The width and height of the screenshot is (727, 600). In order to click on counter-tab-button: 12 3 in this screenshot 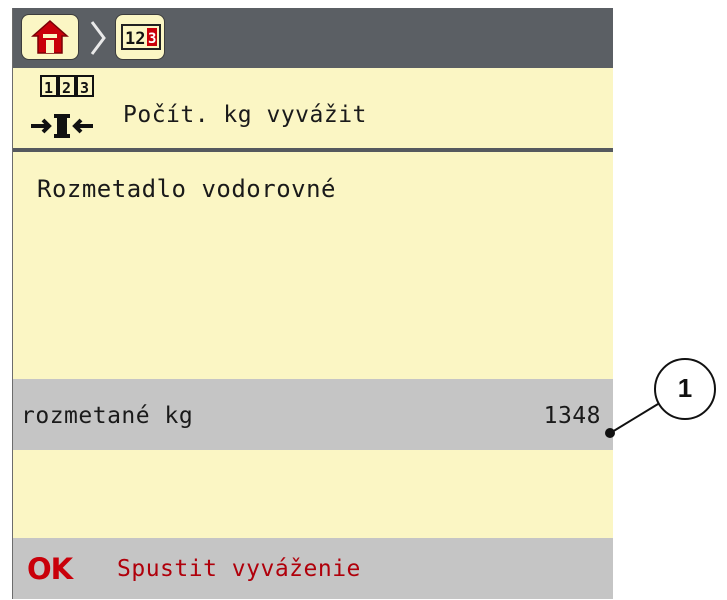, I will do `click(140, 37)`.